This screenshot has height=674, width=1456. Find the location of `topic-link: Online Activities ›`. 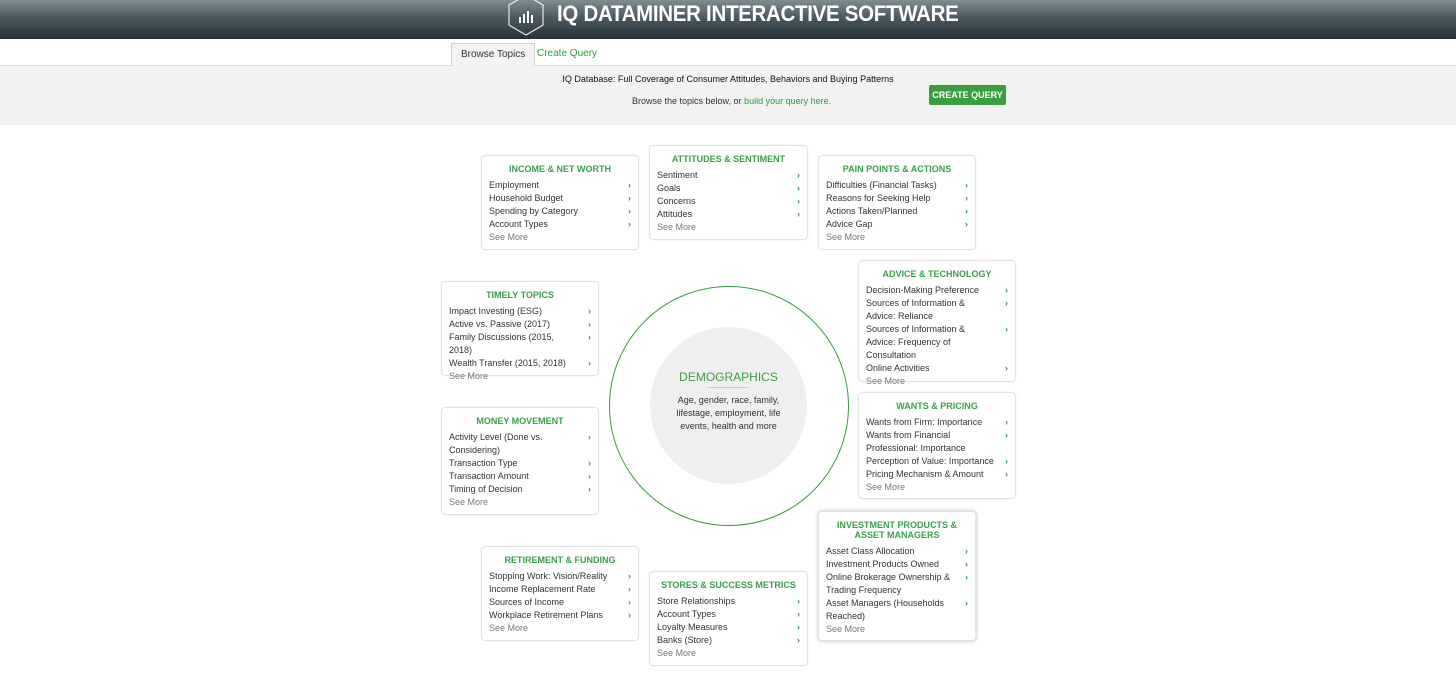

topic-link: Online Activities › is located at coordinates (937, 368).